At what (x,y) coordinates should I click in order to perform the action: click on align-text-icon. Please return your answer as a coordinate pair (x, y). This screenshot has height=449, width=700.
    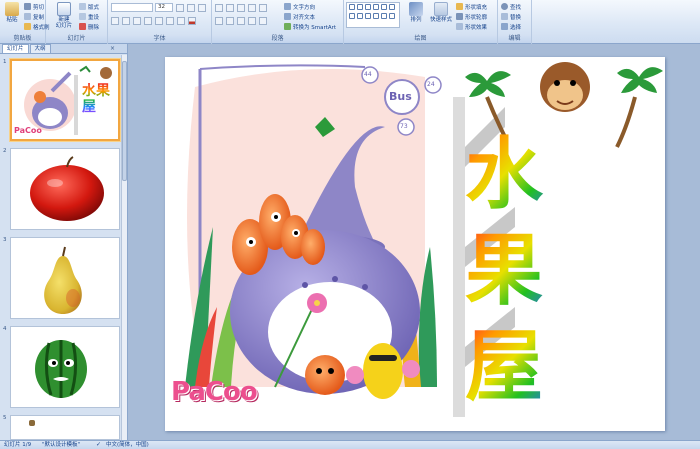
    Looking at the image, I should click on (287, 16).